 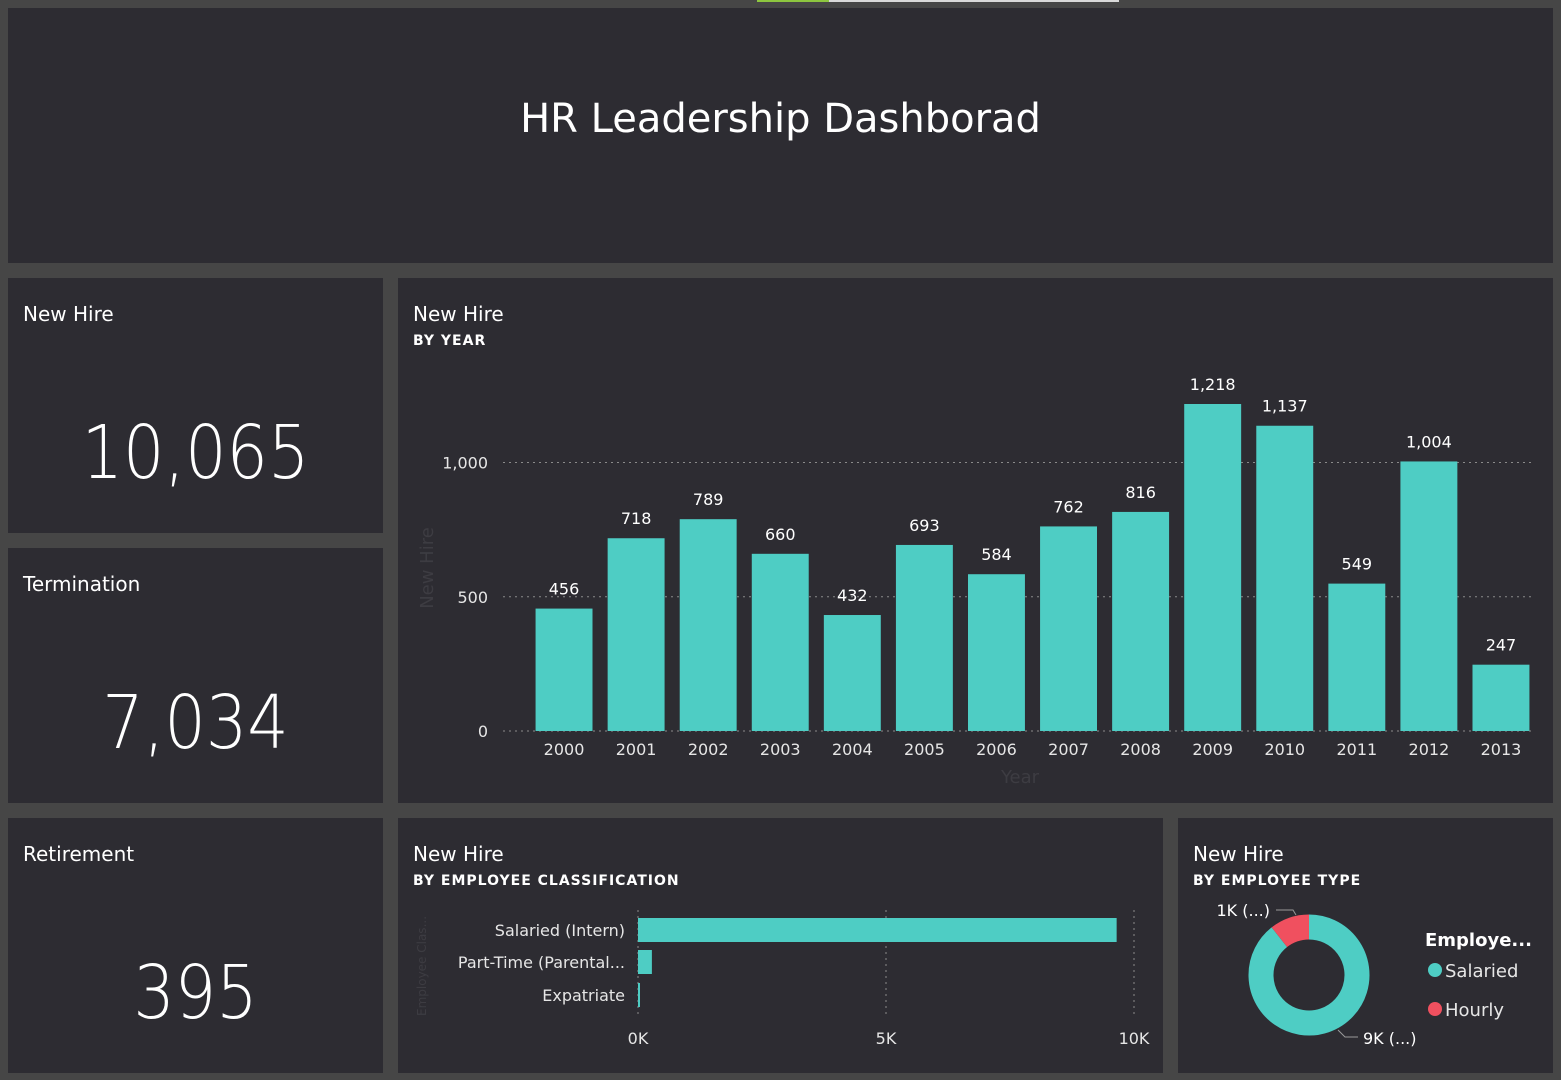 What do you see at coordinates (1140, 749) in the screenshot?
I see `x-tick-label: 2008` at bounding box center [1140, 749].